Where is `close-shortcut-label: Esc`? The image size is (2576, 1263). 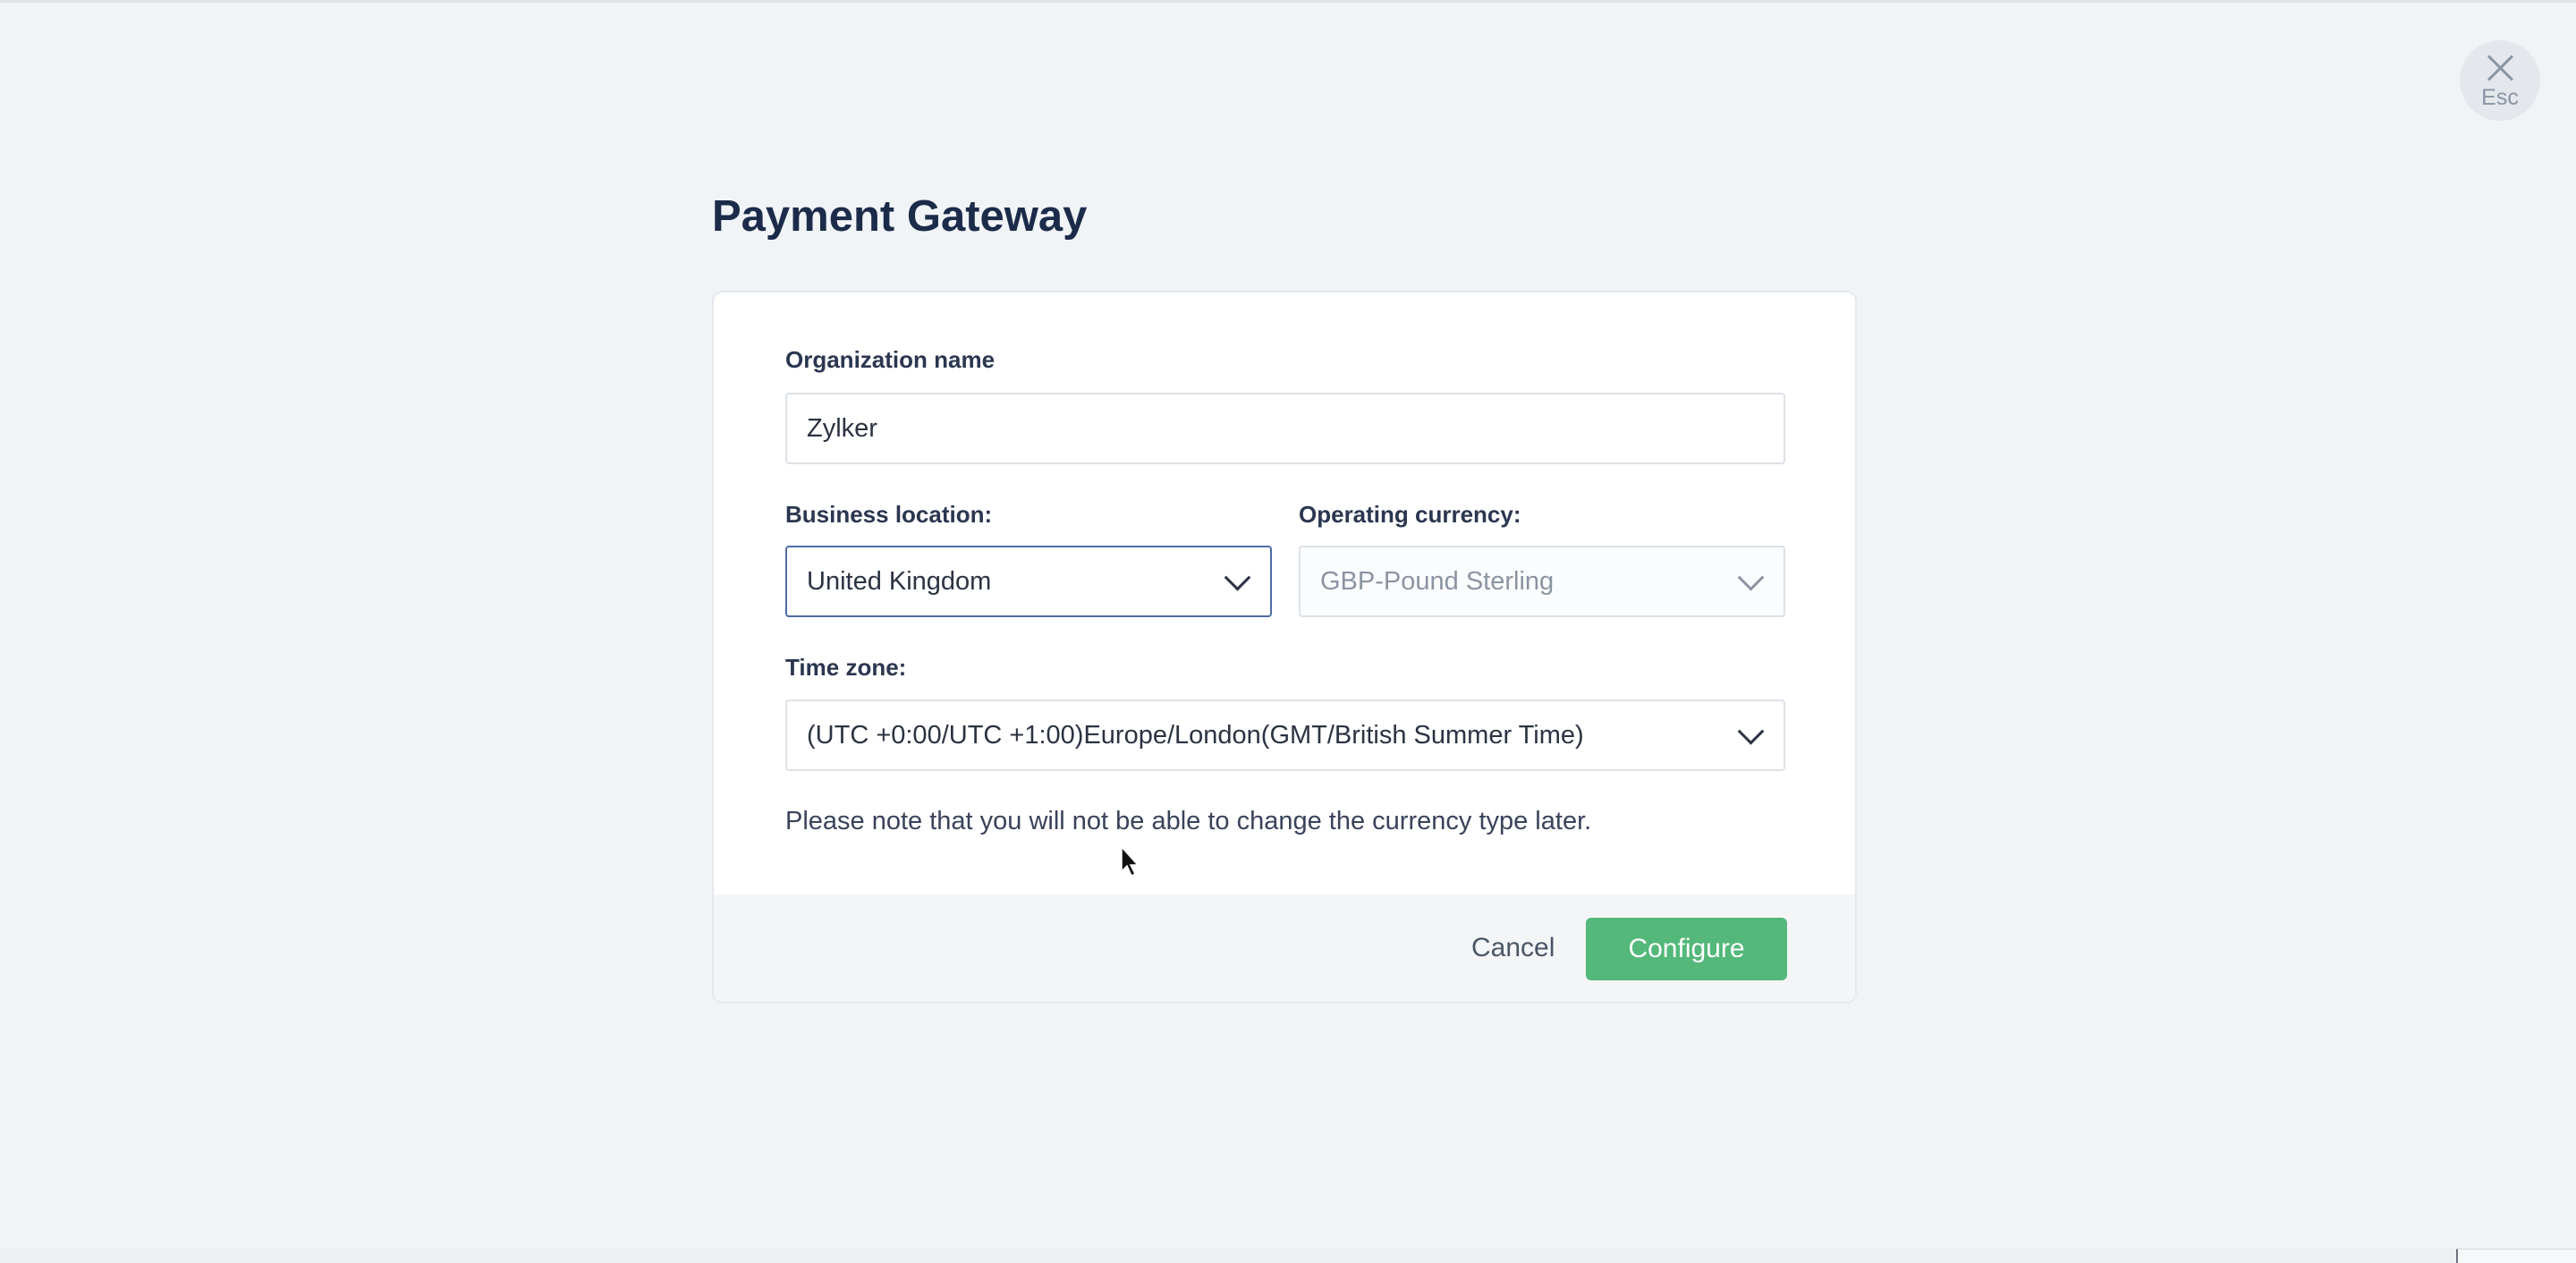 close-shortcut-label: Esc is located at coordinates (2500, 97).